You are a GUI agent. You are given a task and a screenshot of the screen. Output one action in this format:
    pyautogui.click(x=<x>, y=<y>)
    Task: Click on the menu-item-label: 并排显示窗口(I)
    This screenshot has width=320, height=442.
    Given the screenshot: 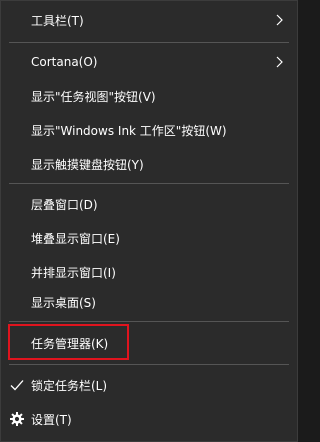 What is the action you would take?
    pyautogui.click(x=73, y=272)
    